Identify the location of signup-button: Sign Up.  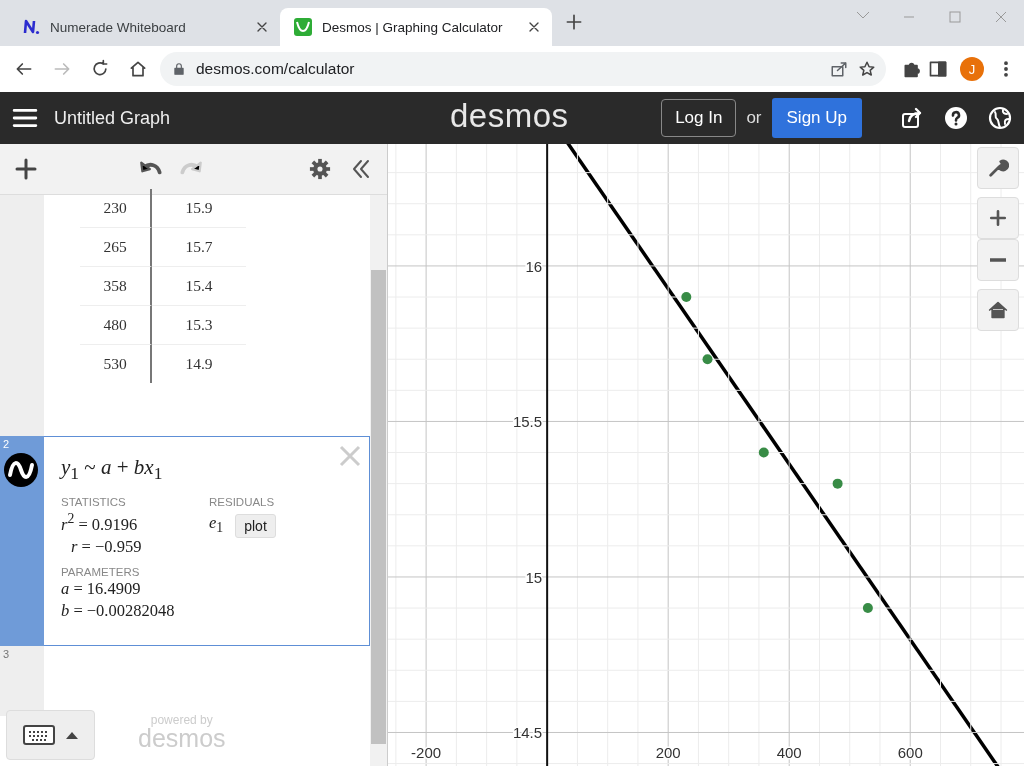
(816, 118).